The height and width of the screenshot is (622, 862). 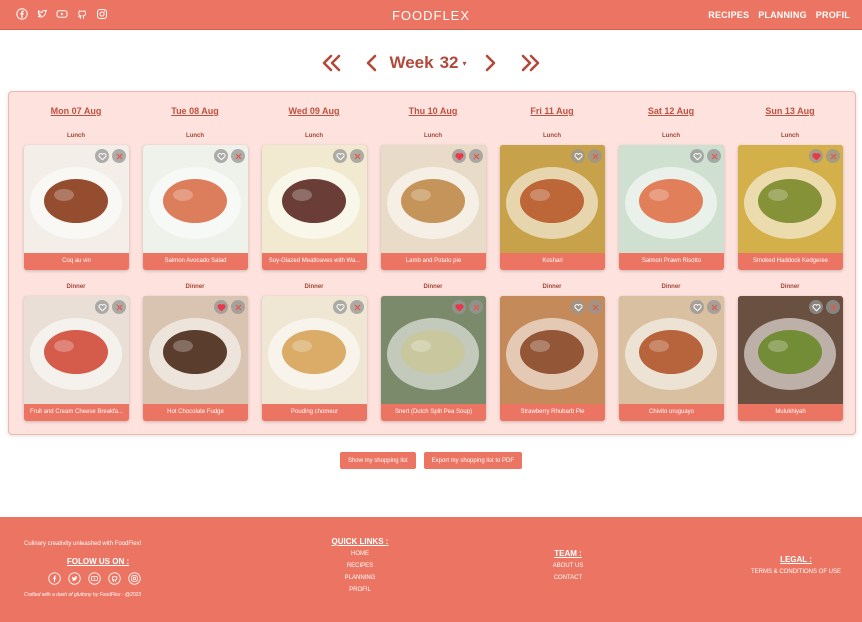 What do you see at coordinates (790, 412) in the screenshot?
I see `recipe-title: Mulukhiyah` at bounding box center [790, 412].